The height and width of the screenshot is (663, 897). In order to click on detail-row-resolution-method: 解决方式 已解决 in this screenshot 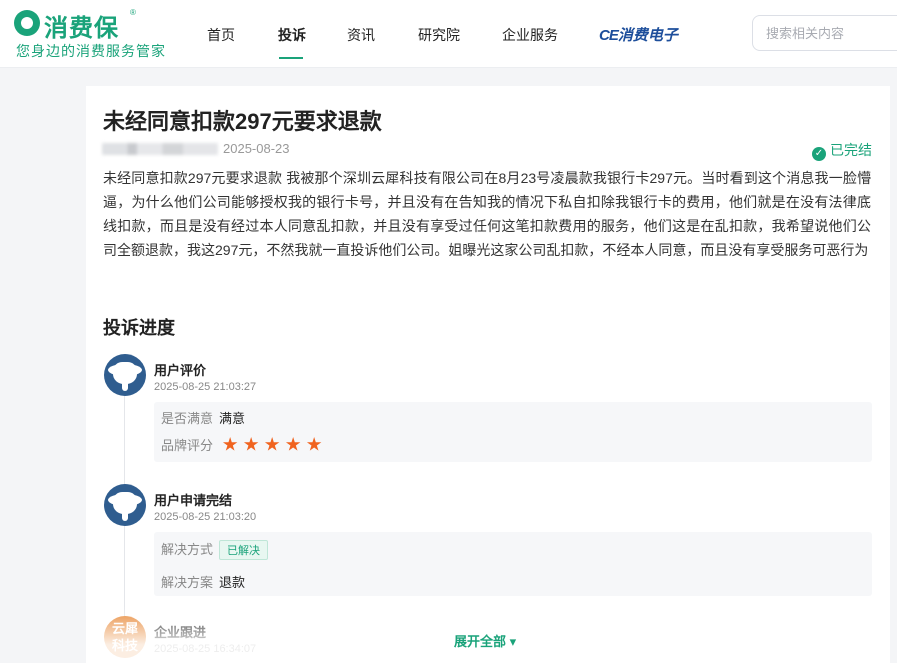, I will do `click(215, 549)`.